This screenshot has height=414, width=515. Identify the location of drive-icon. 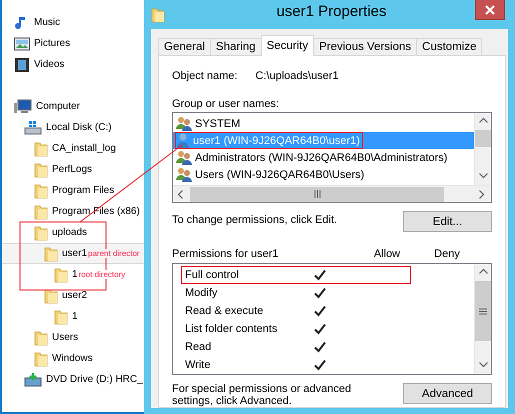
(33, 128).